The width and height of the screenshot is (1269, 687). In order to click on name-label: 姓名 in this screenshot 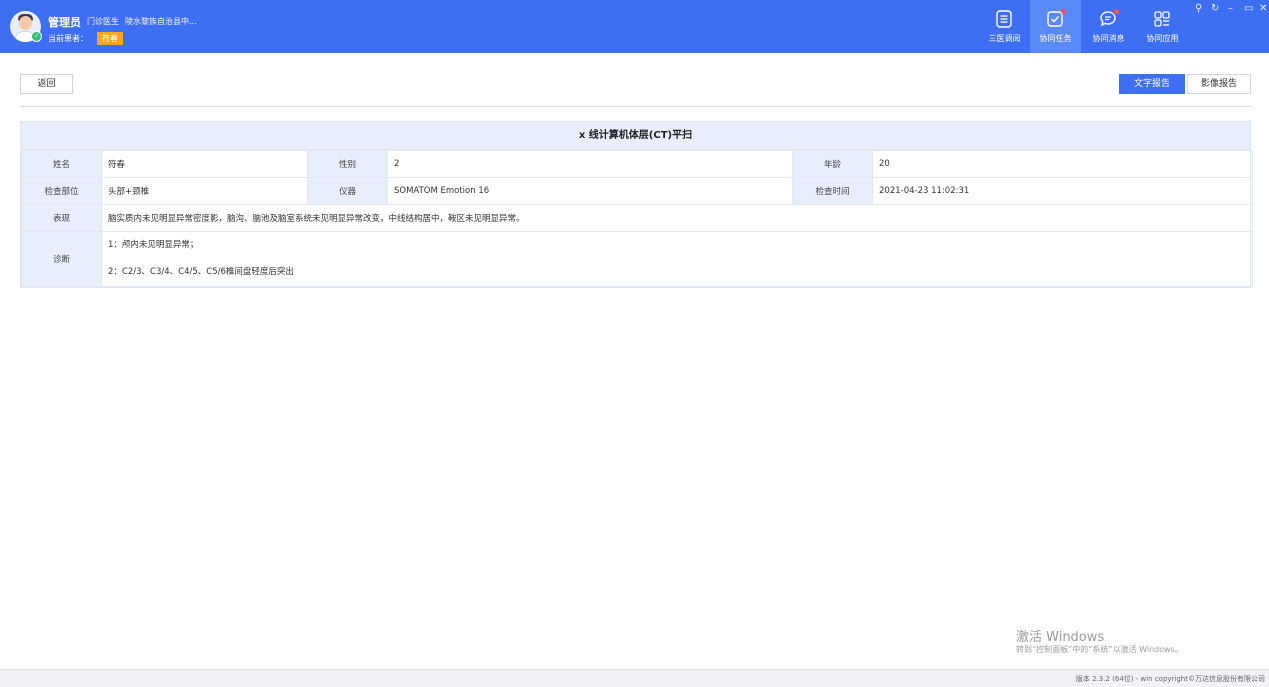, I will do `click(61, 164)`.